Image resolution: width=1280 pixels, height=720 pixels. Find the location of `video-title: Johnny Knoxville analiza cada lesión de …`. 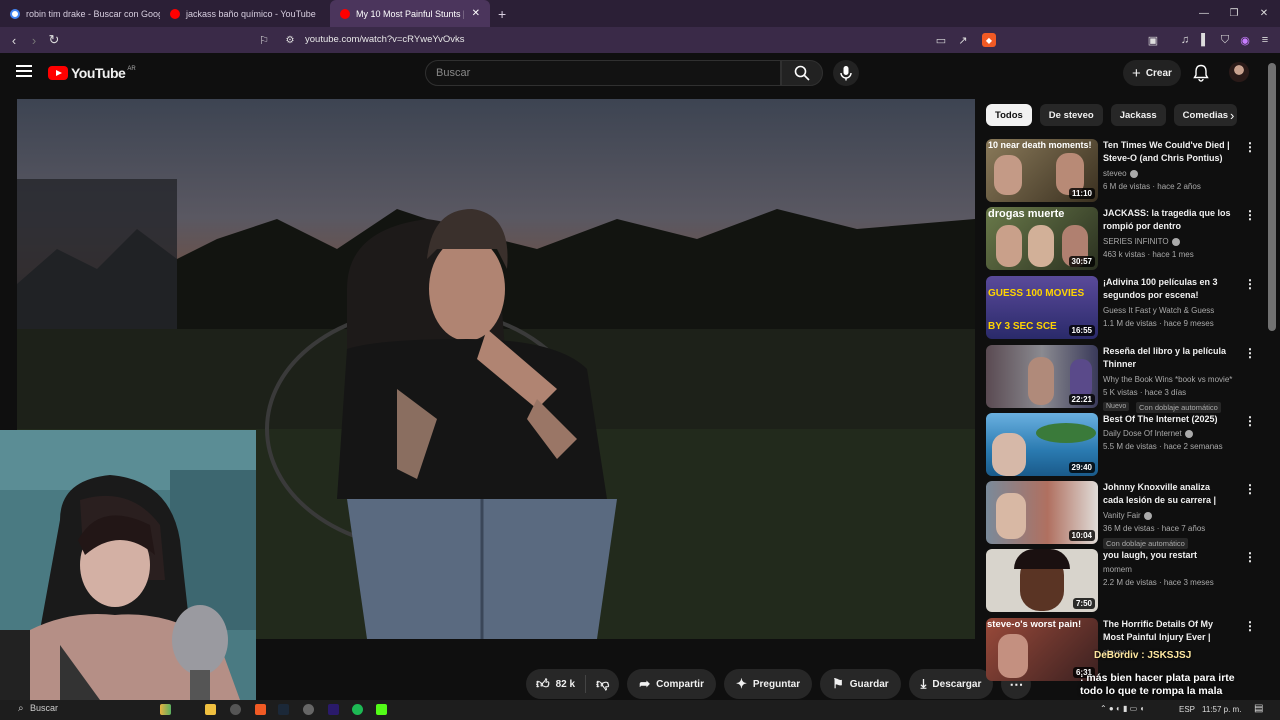

video-title: Johnny Knoxville analiza cada lesión de … is located at coordinates (1168, 494).